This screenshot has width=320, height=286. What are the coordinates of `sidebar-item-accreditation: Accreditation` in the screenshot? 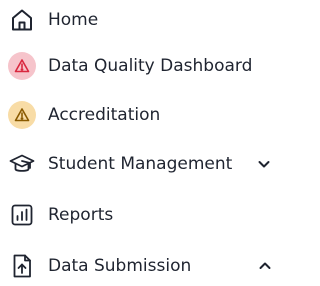 It's located at (138, 115).